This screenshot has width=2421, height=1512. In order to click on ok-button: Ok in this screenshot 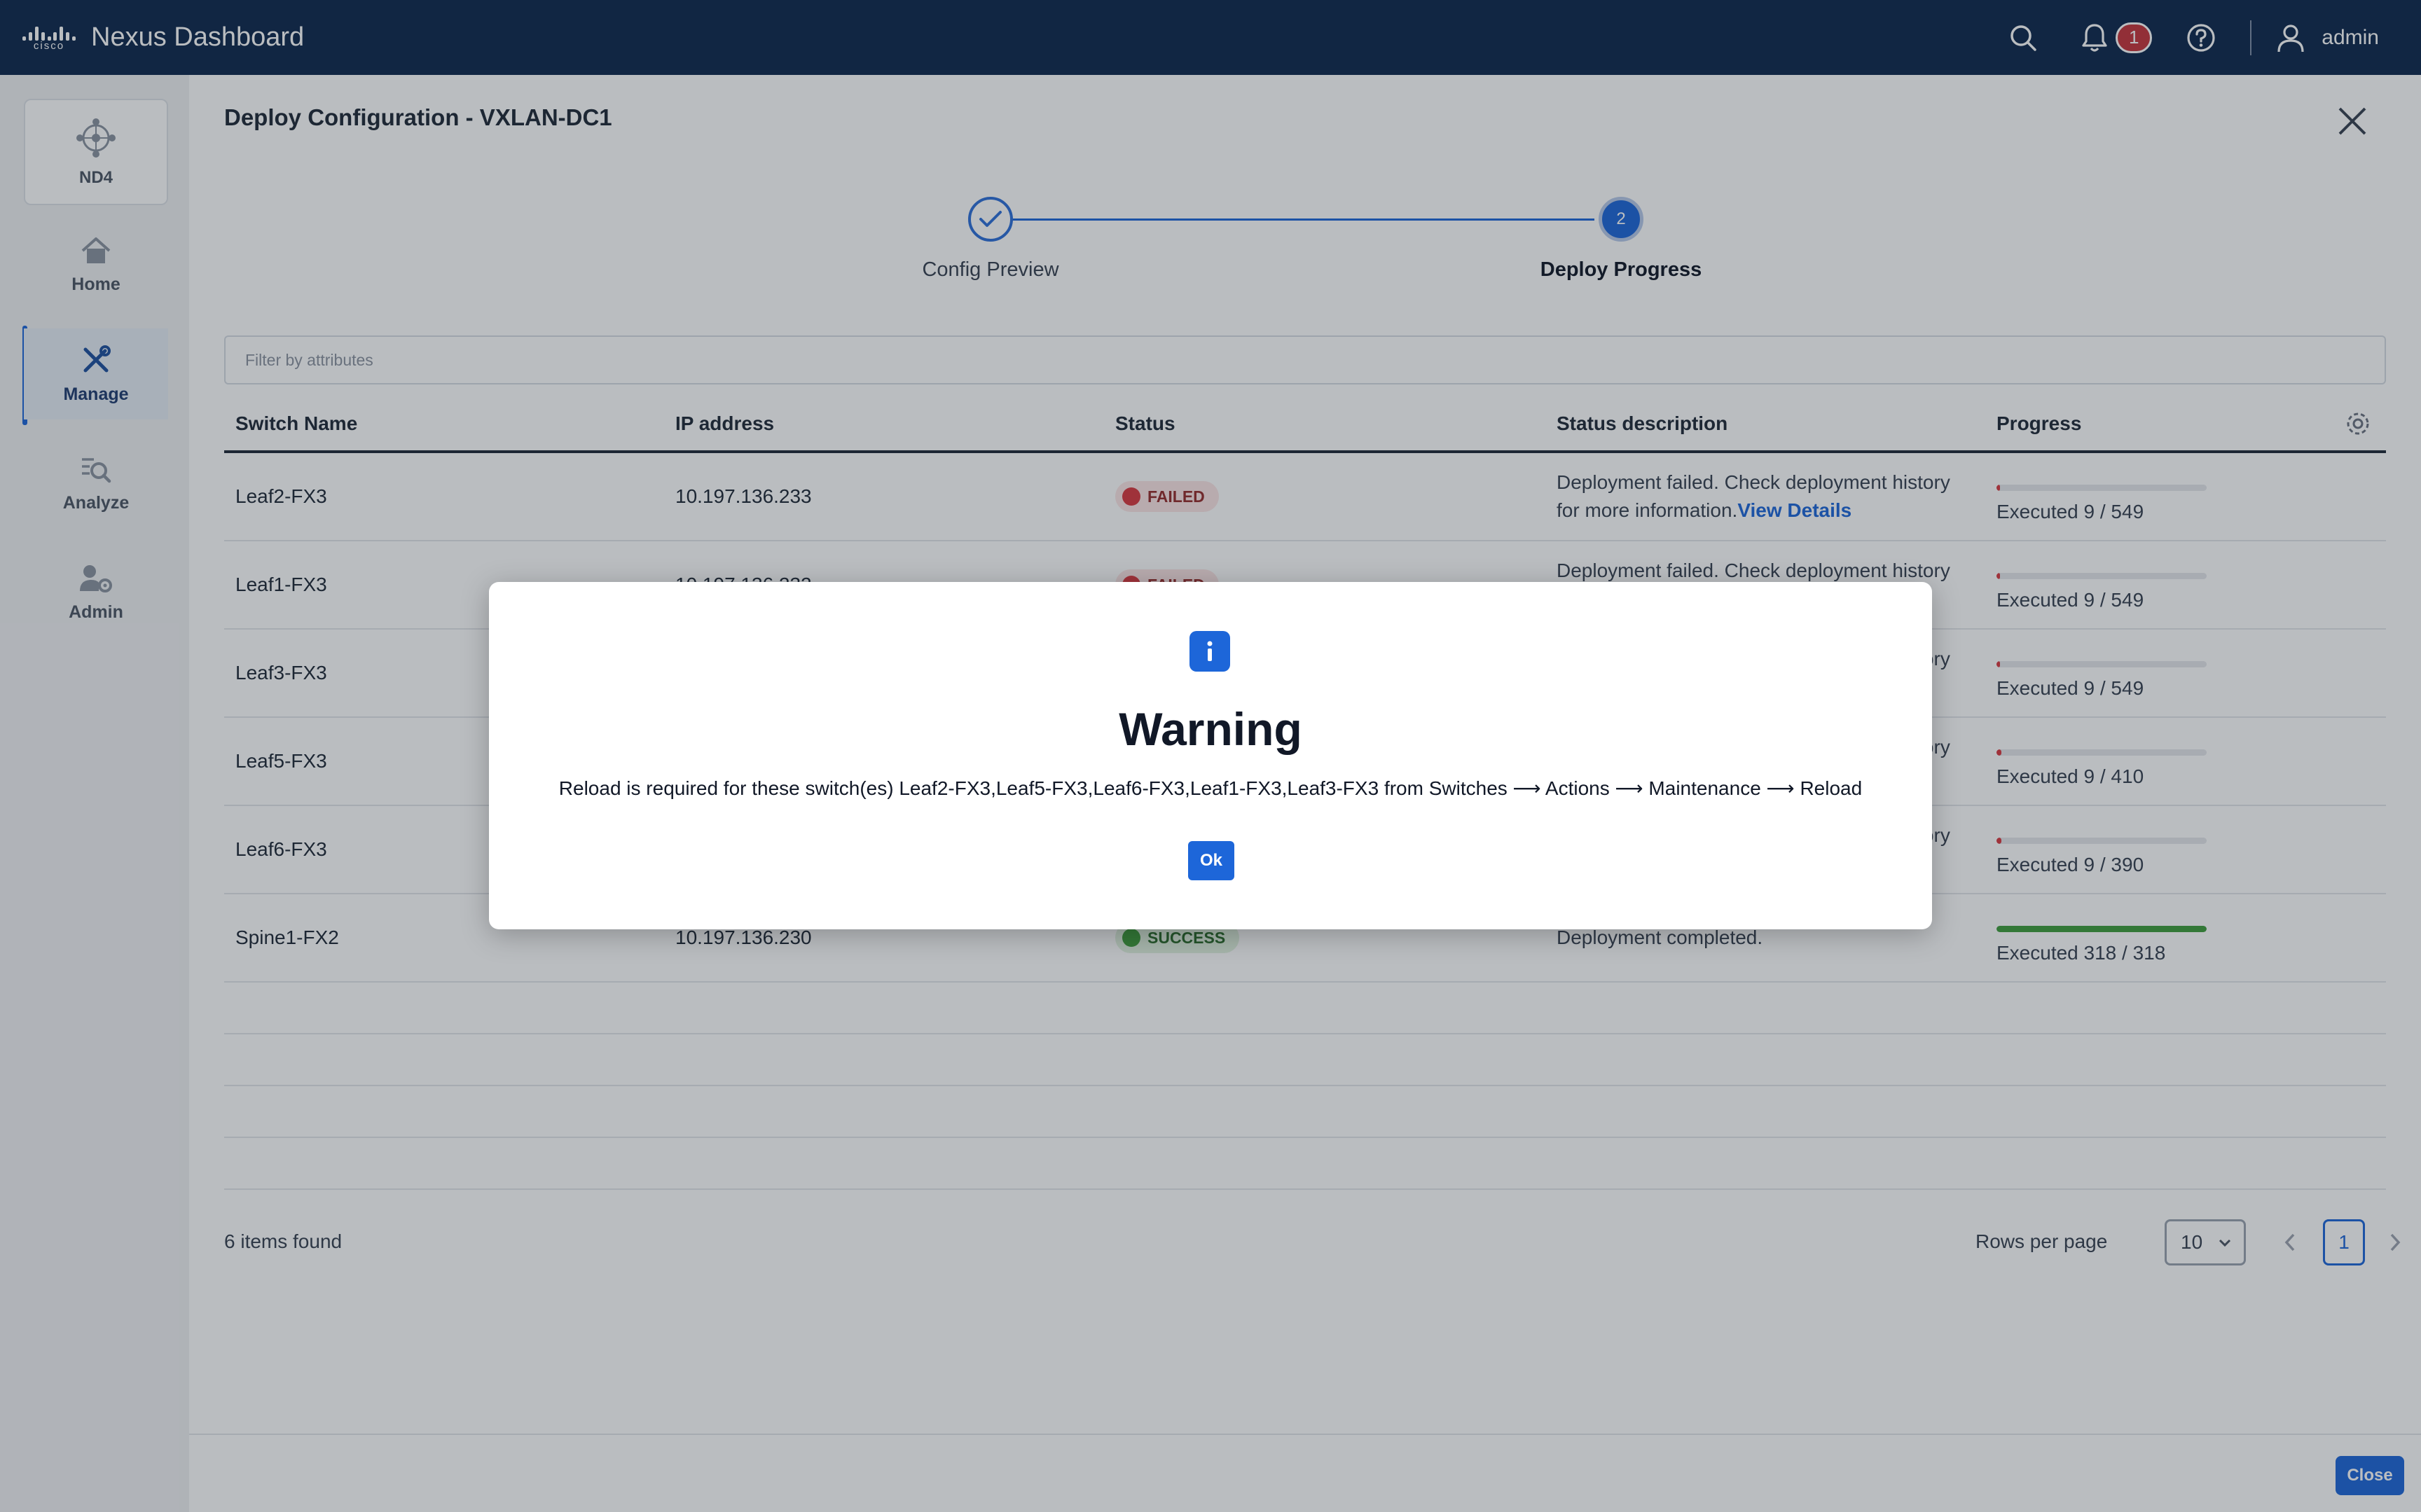, I will do `click(1211, 860)`.